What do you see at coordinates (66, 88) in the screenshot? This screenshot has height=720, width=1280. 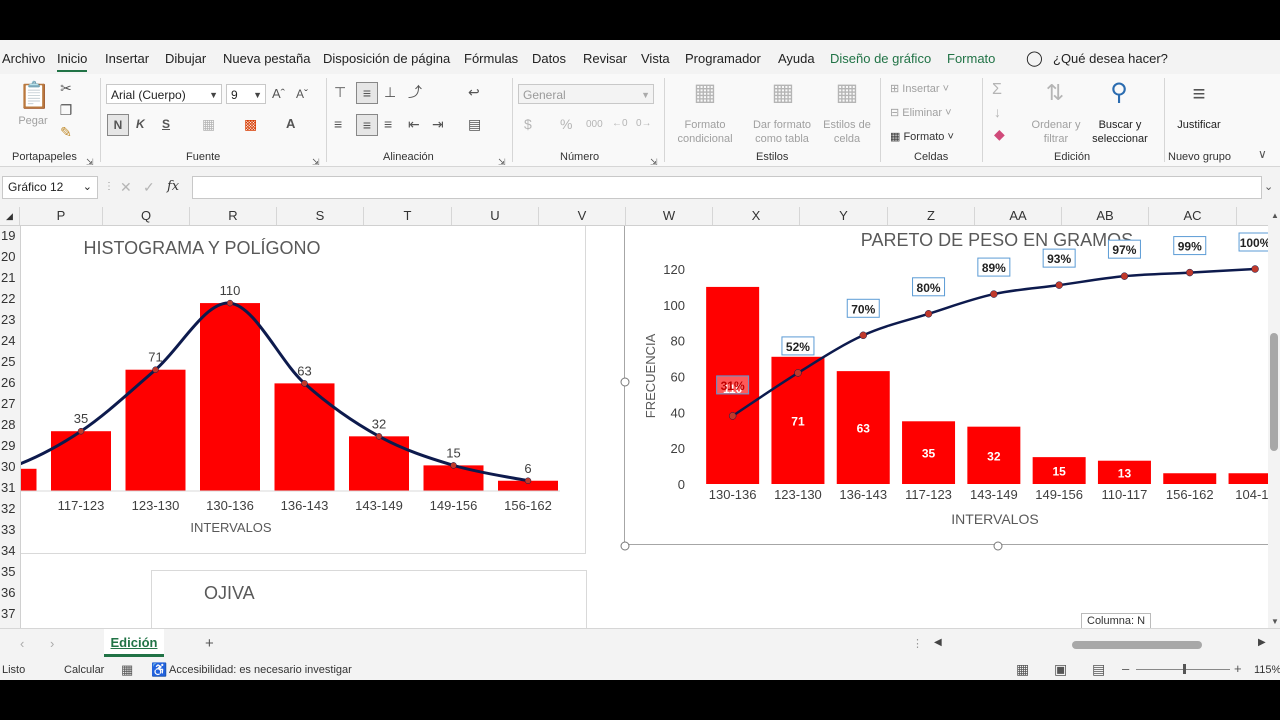 I see `cut-icon: ✂` at bounding box center [66, 88].